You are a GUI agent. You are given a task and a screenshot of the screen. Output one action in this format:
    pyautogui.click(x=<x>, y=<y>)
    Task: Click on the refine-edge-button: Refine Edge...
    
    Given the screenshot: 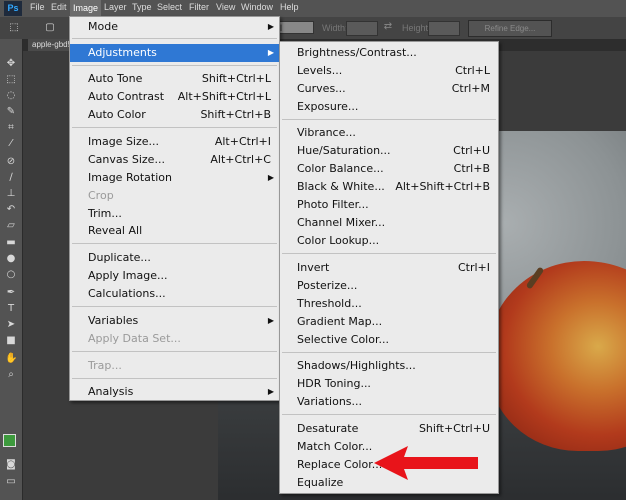 What is the action you would take?
    pyautogui.click(x=510, y=28)
    